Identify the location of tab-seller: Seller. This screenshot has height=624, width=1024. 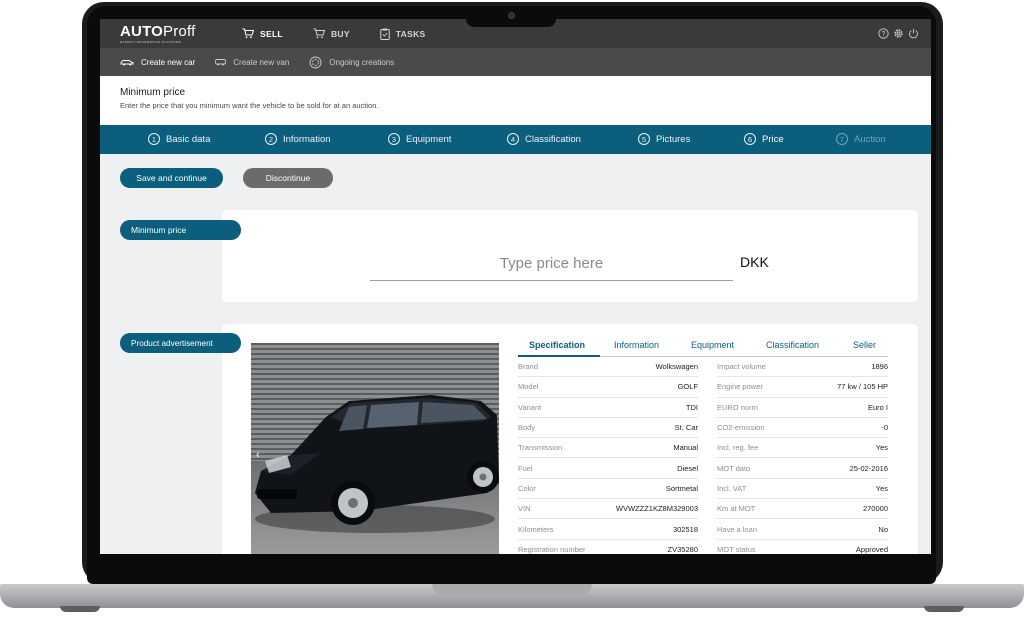
(864, 345).